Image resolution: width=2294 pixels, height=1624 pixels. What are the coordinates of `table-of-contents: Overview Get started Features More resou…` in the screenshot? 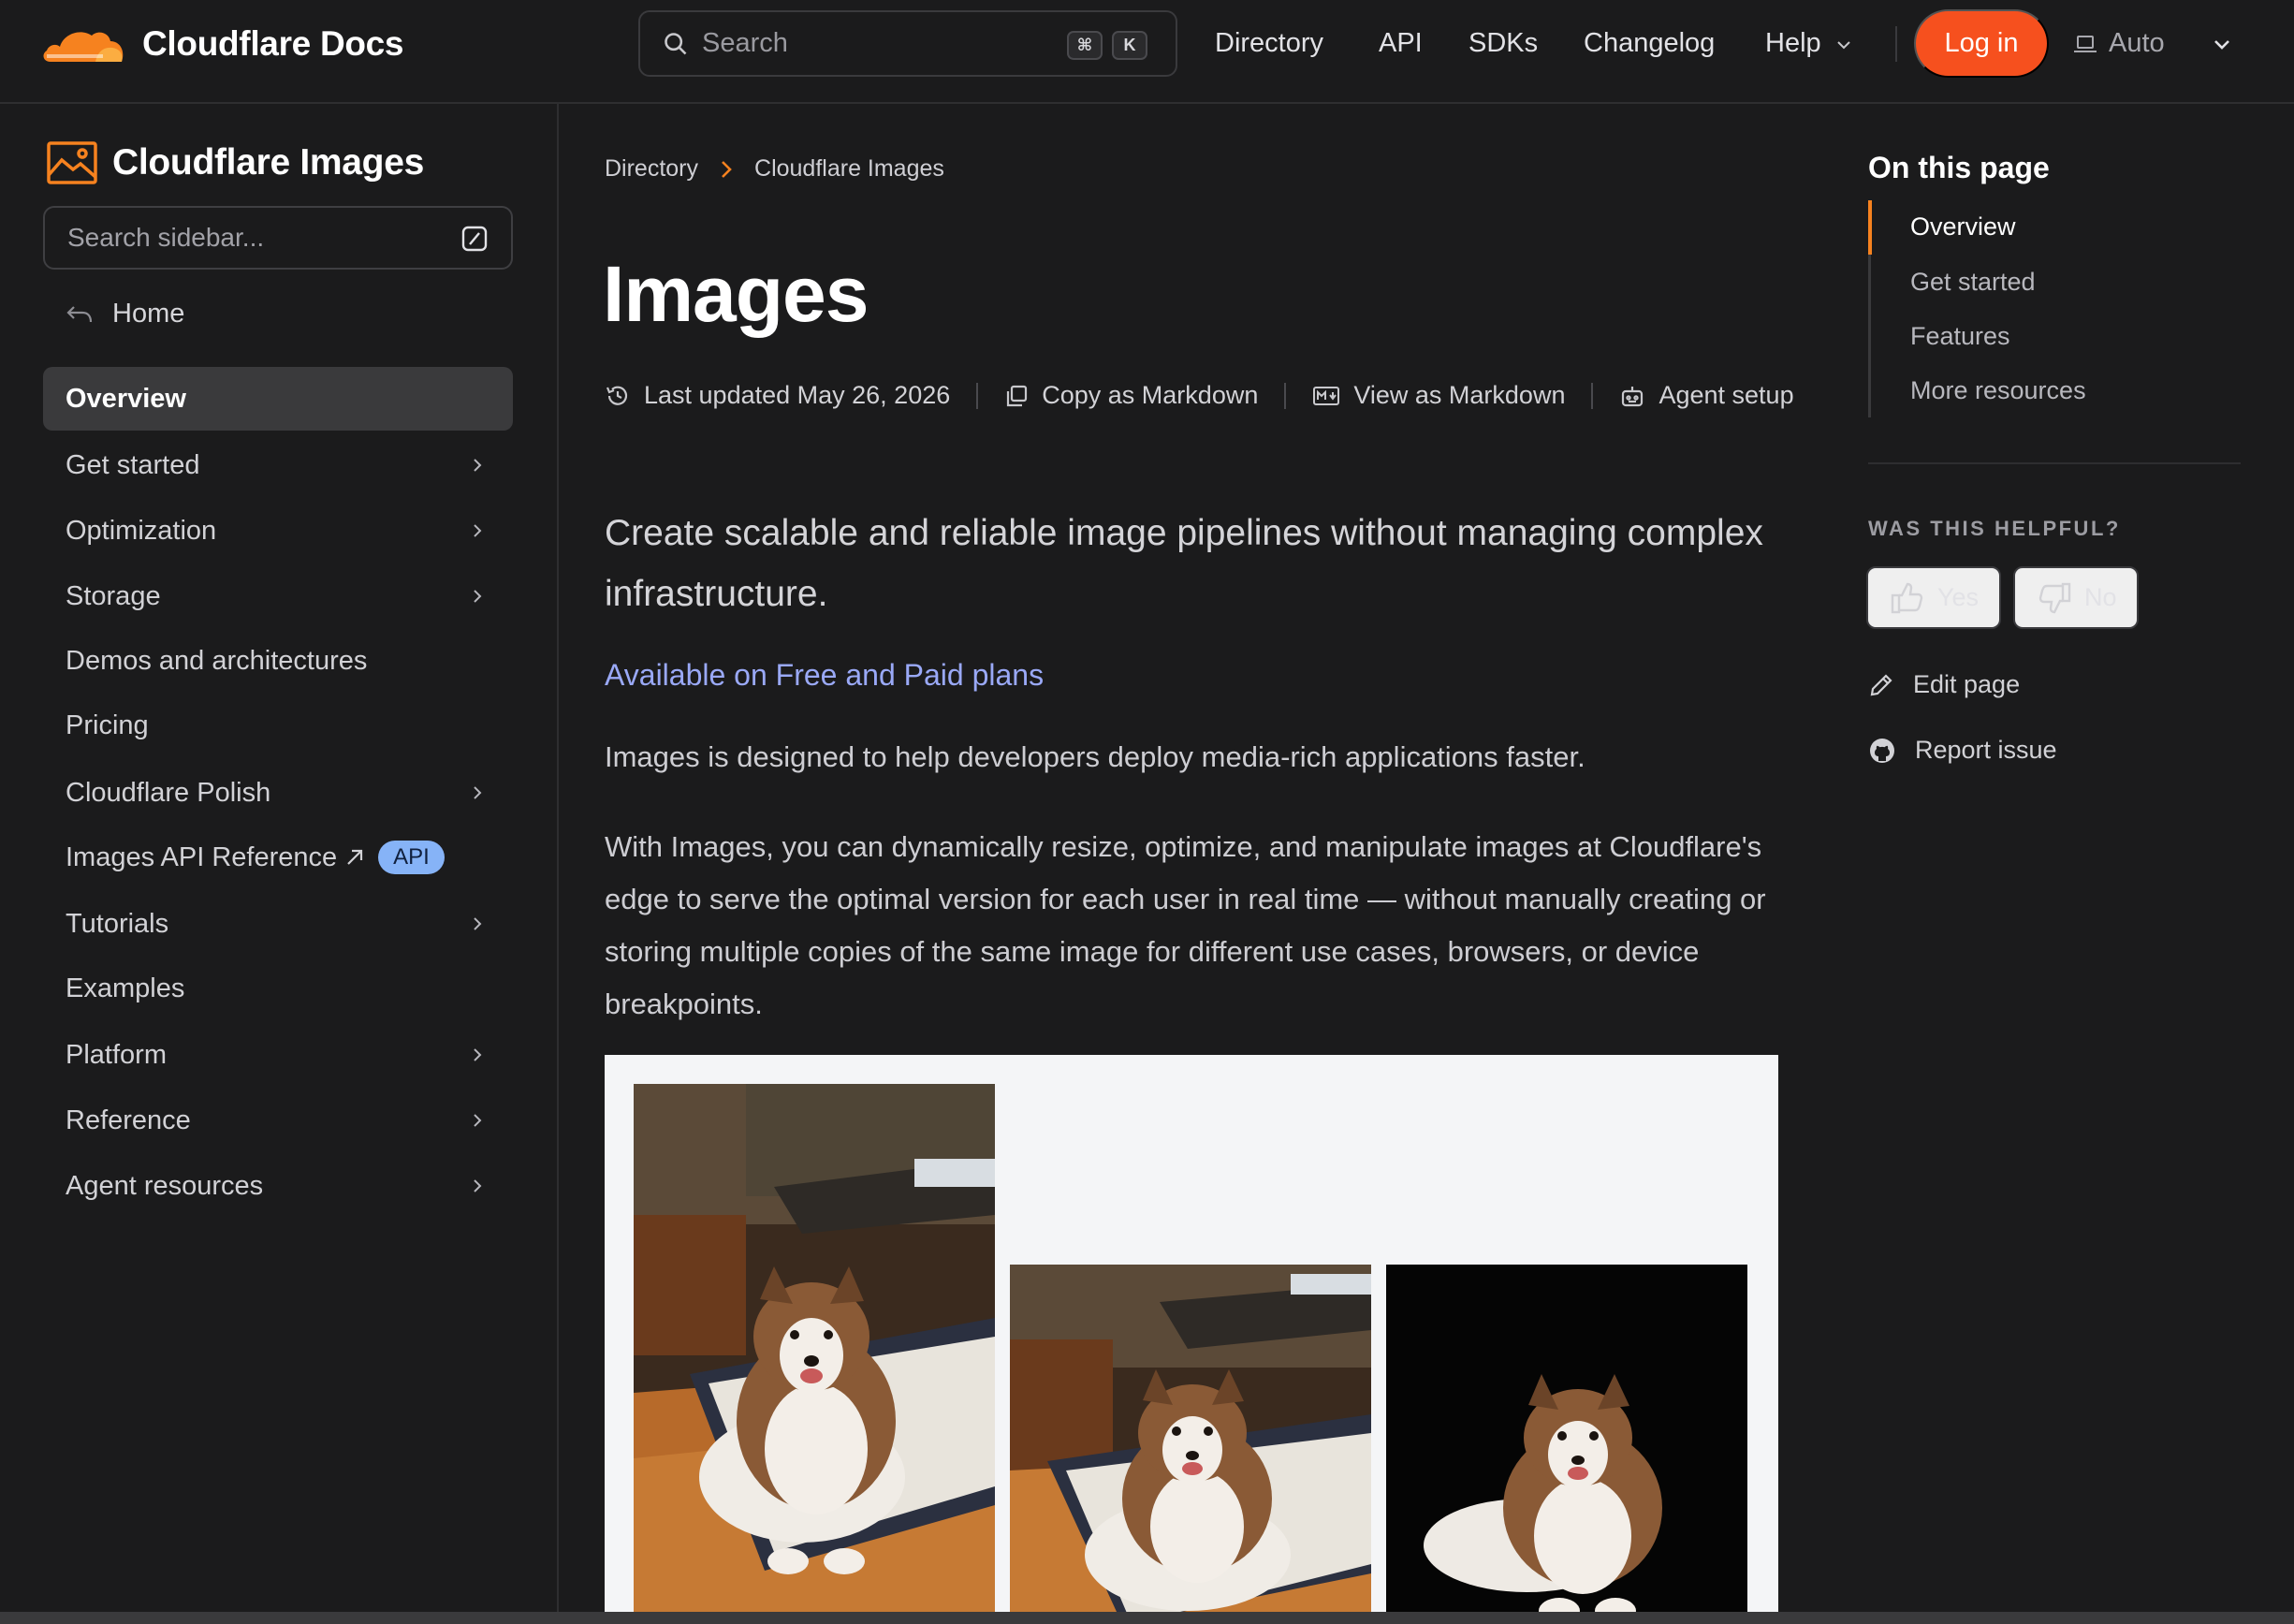 It's located at (1977, 308).